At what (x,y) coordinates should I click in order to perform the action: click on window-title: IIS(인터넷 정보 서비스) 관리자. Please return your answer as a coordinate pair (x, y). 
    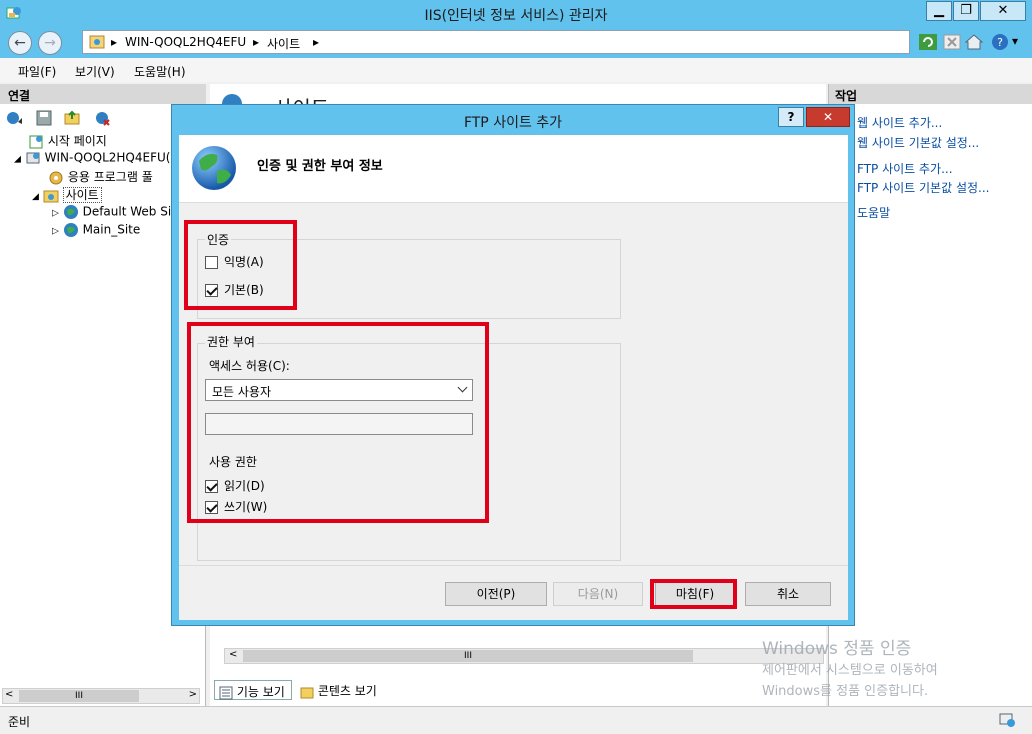
    Looking at the image, I should click on (516, 16).